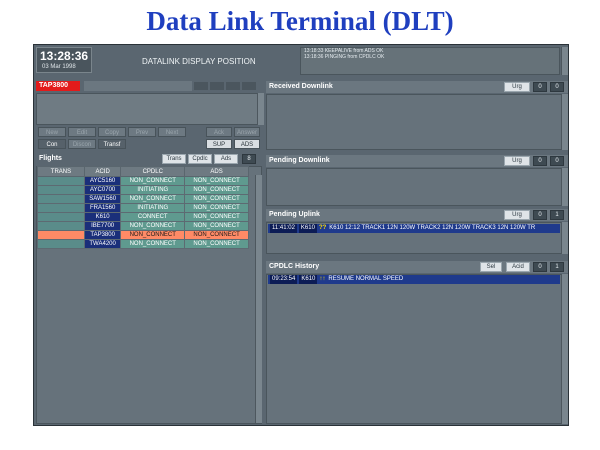  I want to click on received-count-a: 0, so click(540, 87).